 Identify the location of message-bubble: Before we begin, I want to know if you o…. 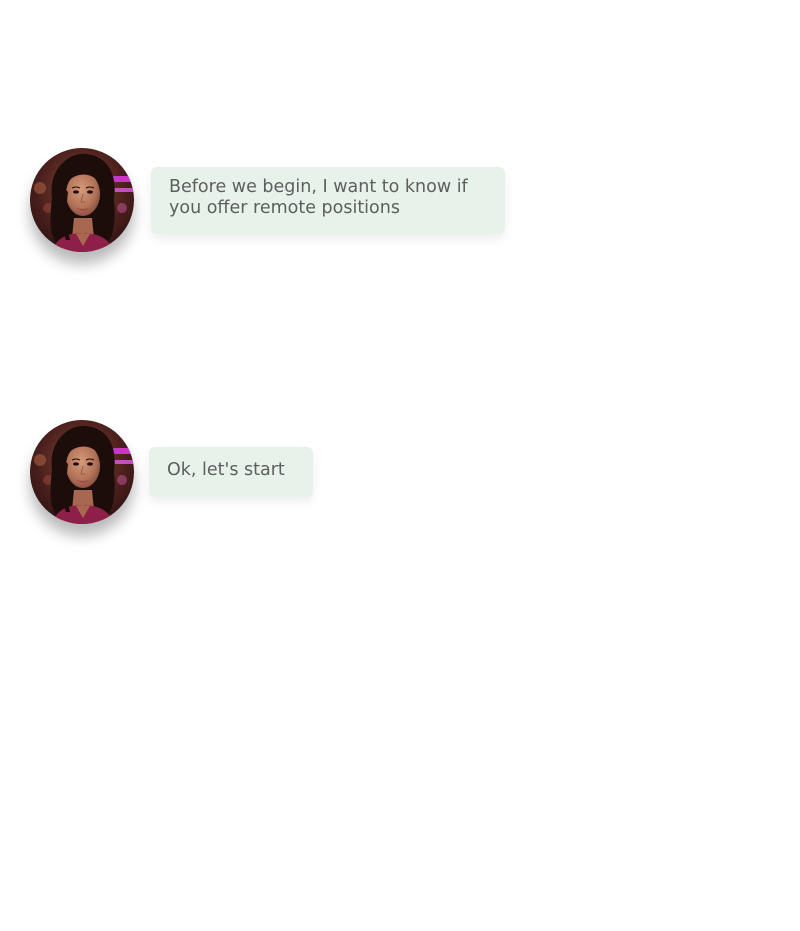
(328, 200).